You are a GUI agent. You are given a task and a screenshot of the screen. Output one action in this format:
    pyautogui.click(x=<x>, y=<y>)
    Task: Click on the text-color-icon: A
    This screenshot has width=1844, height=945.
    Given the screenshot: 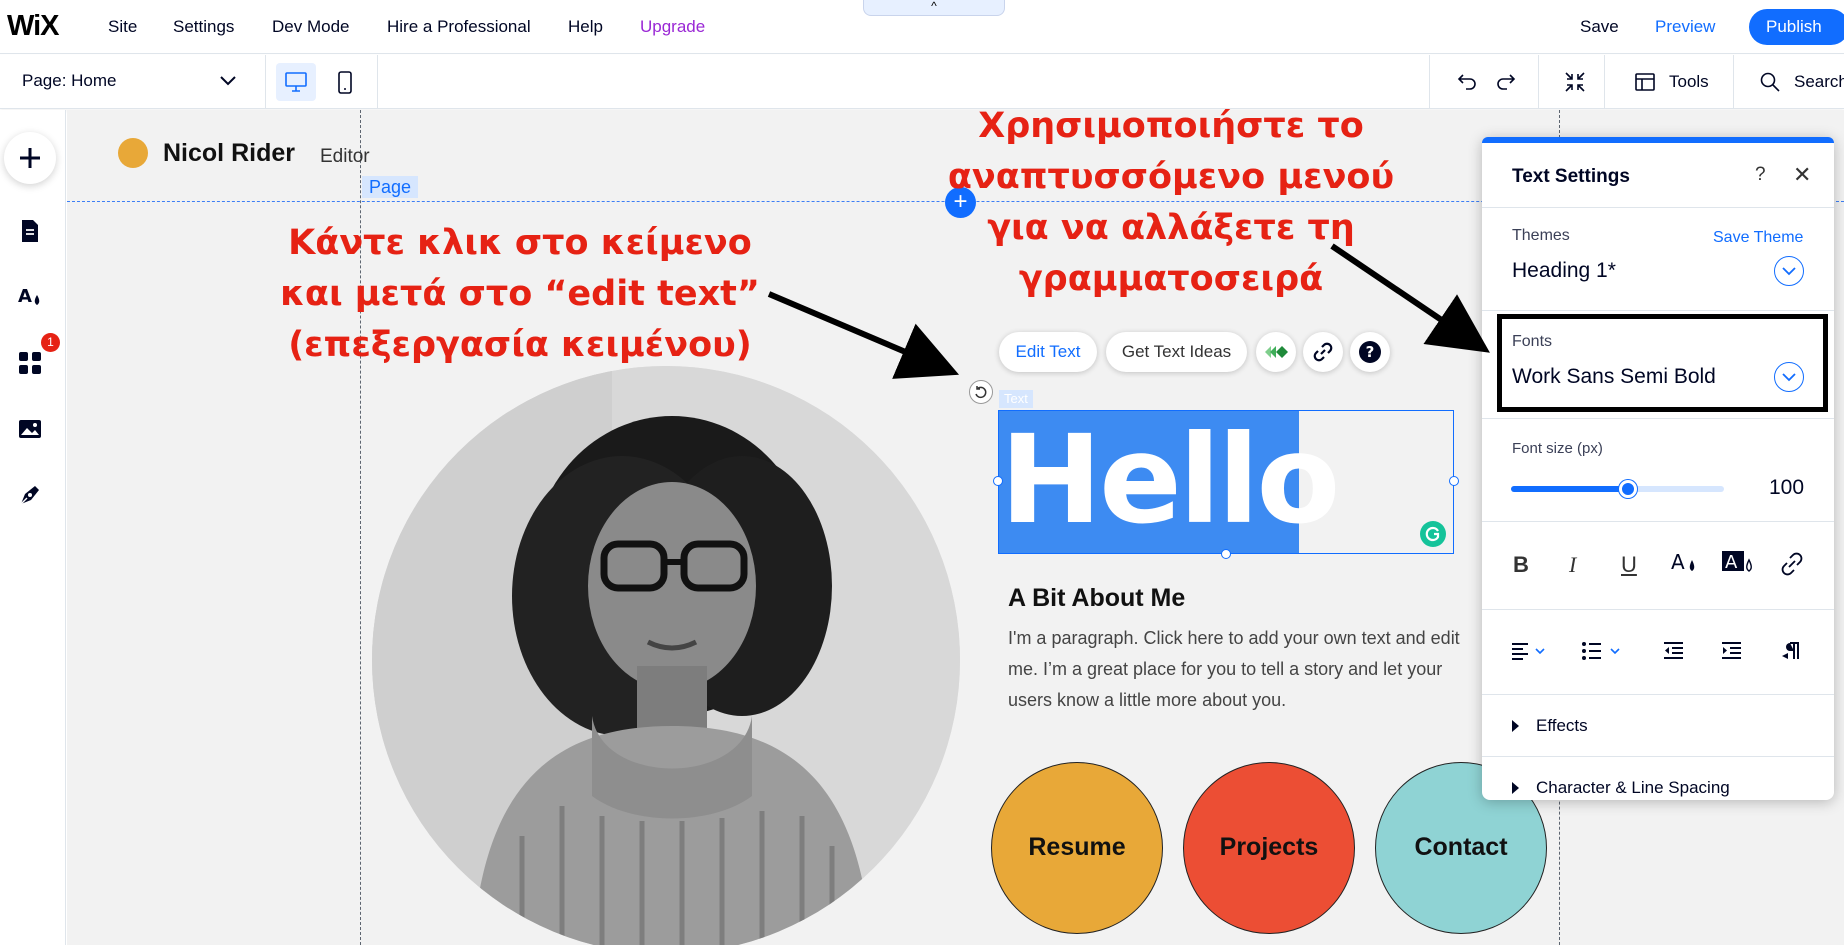 What is the action you would take?
    pyautogui.click(x=1685, y=563)
    